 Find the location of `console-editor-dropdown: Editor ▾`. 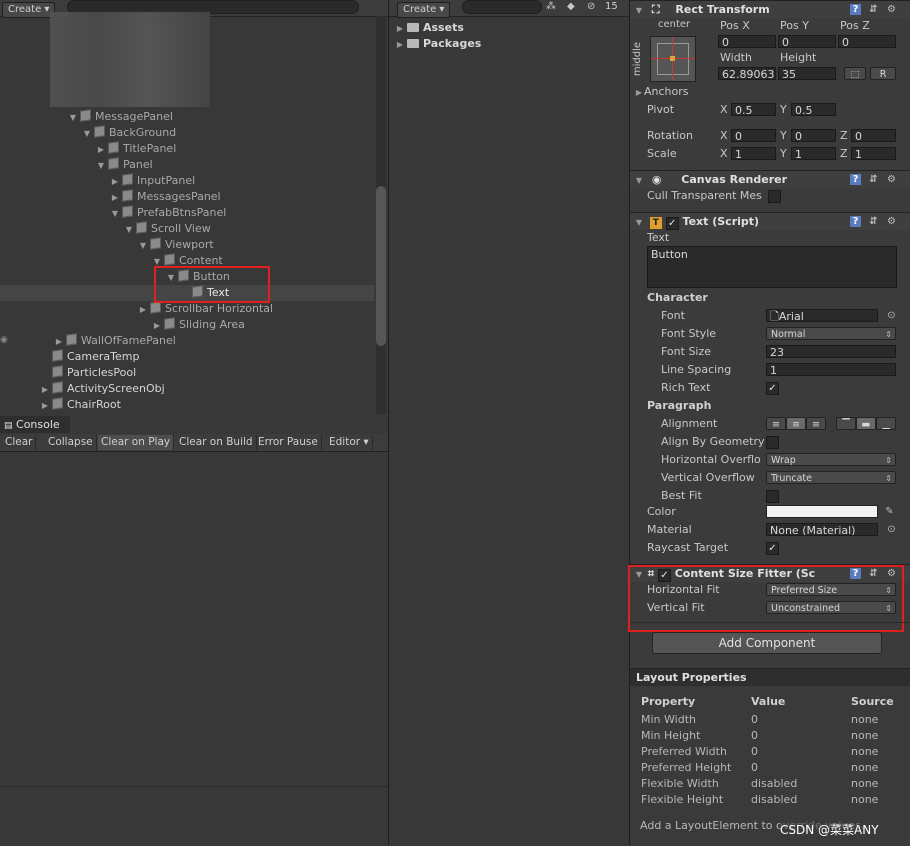

console-editor-dropdown: Editor ▾ is located at coordinates (349, 442).